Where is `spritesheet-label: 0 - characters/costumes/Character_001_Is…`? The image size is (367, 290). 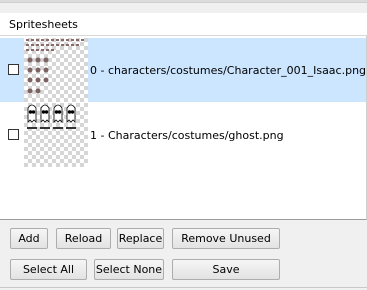
spritesheet-label: 0 - characters/costumes/Character_001_Is… is located at coordinates (228, 70).